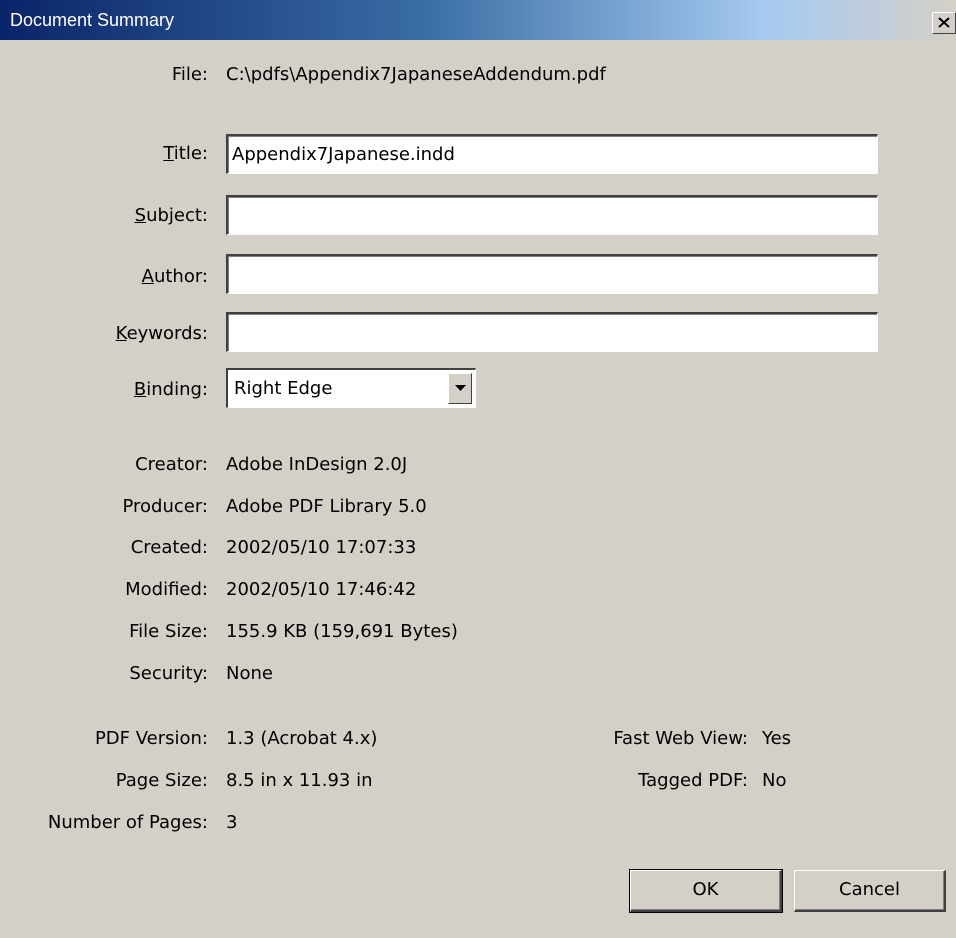 The height and width of the screenshot is (938, 956). What do you see at coordinates (552, 332) in the screenshot?
I see `keywords-field` at bounding box center [552, 332].